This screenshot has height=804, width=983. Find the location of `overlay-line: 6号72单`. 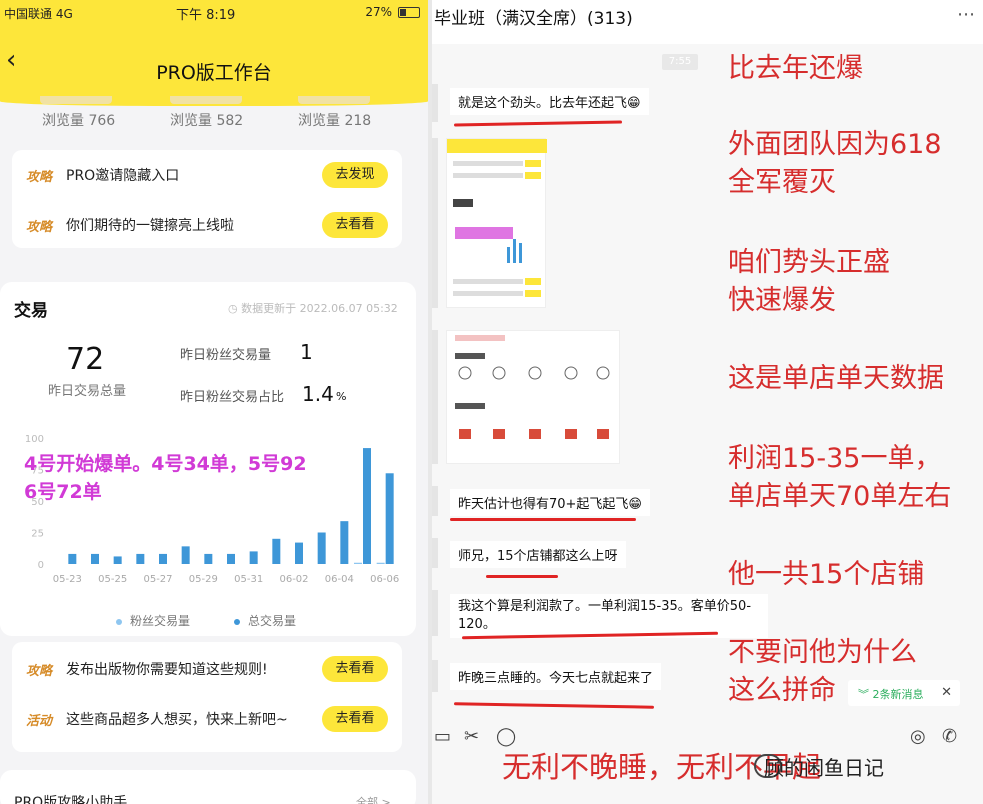

overlay-line: 6号72单 is located at coordinates (63, 492).